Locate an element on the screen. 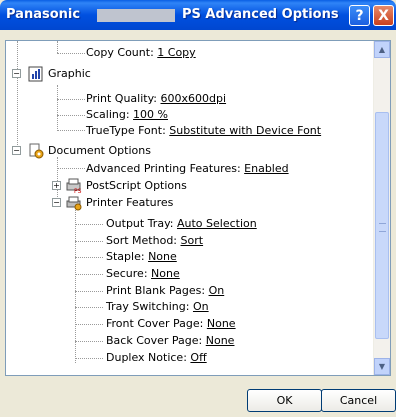 This screenshot has height=417, width=396. tray-switching-label: Tray Switching: is located at coordinates (148, 306).